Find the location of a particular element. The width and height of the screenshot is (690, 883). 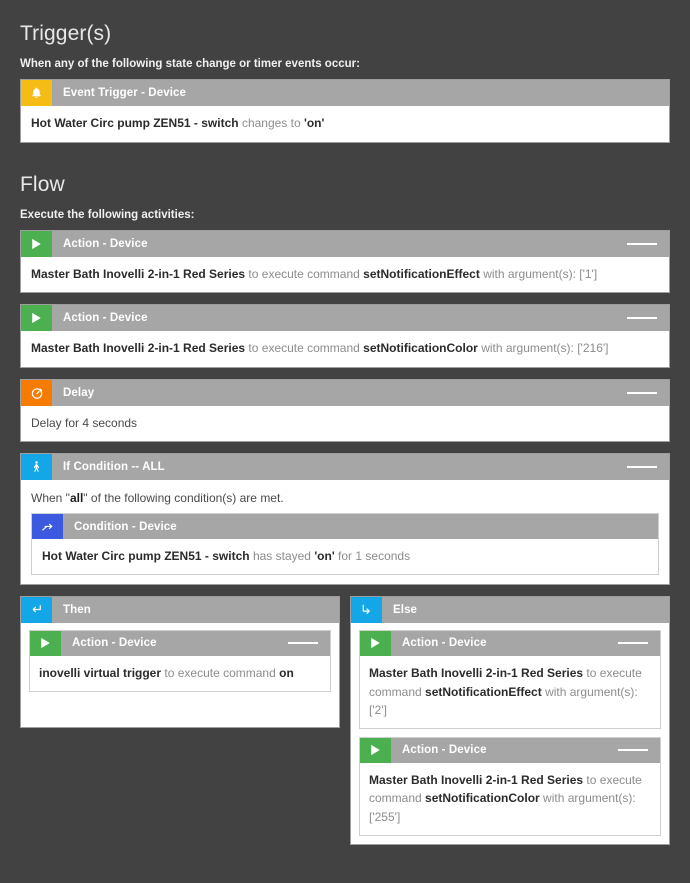

else-branch-header: Else is located at coordinates (510, 609).